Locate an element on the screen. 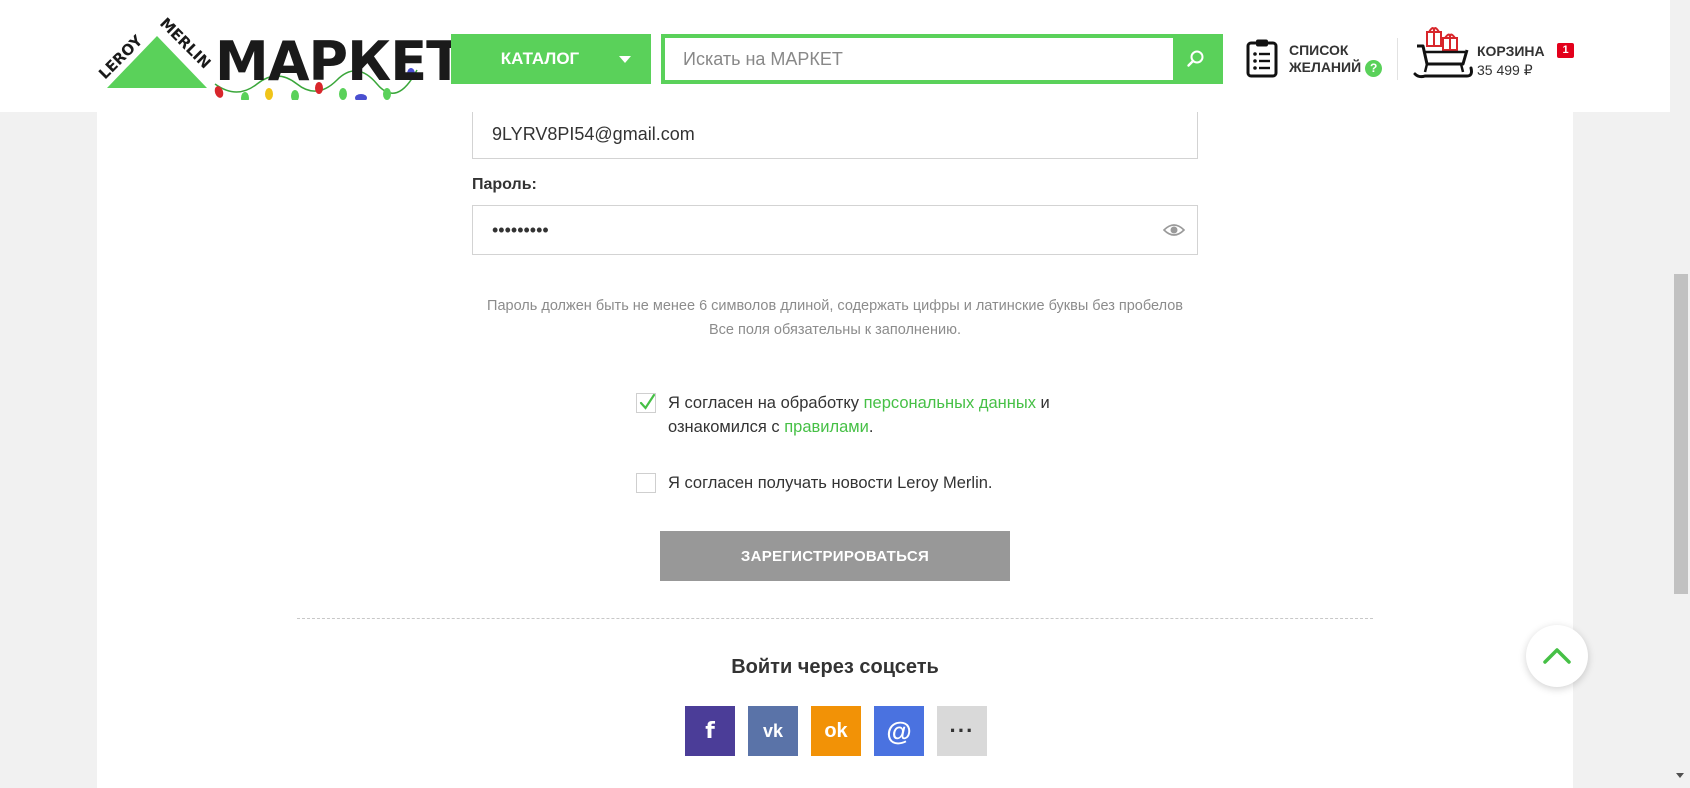 The width and height of the screenshot is (1690, 788). mail-ru-icon: @ is located at coordinates (899, 730).